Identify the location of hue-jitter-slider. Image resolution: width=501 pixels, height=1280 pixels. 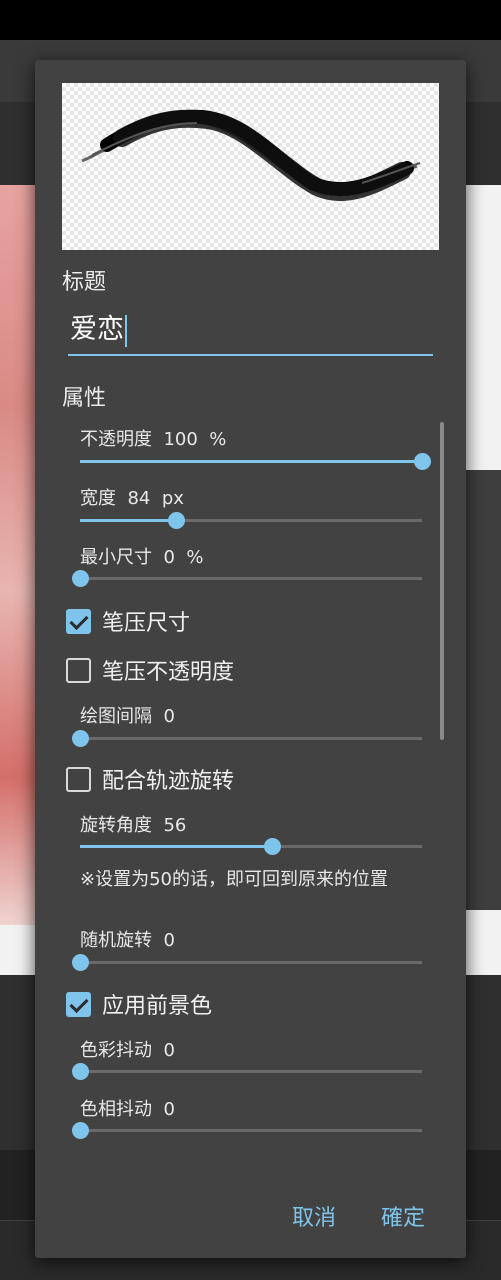
(247, 1131).